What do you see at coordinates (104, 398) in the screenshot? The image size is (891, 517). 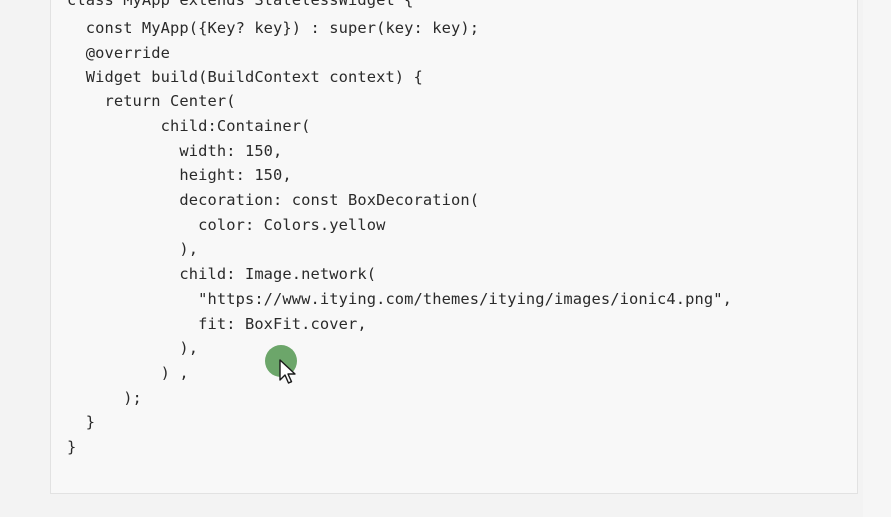 I see `code-line: );` at bounding box center [104, 398].